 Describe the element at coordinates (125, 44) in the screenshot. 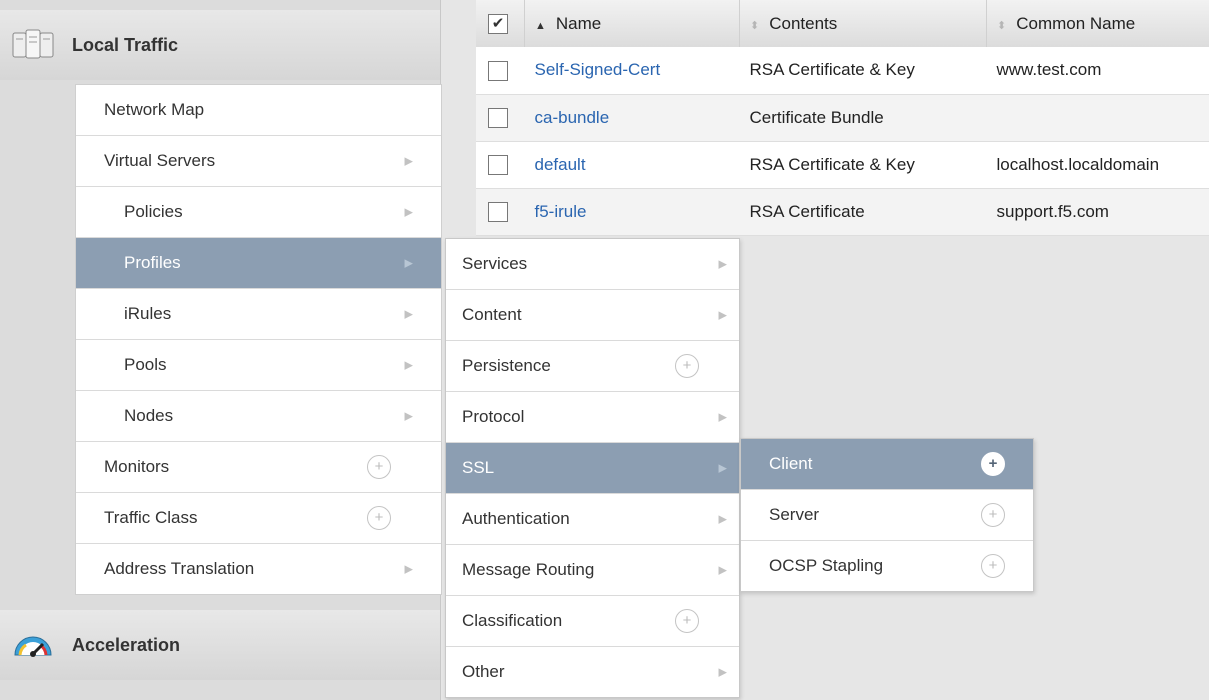

I see `section-title: Local Traffic` at that location.